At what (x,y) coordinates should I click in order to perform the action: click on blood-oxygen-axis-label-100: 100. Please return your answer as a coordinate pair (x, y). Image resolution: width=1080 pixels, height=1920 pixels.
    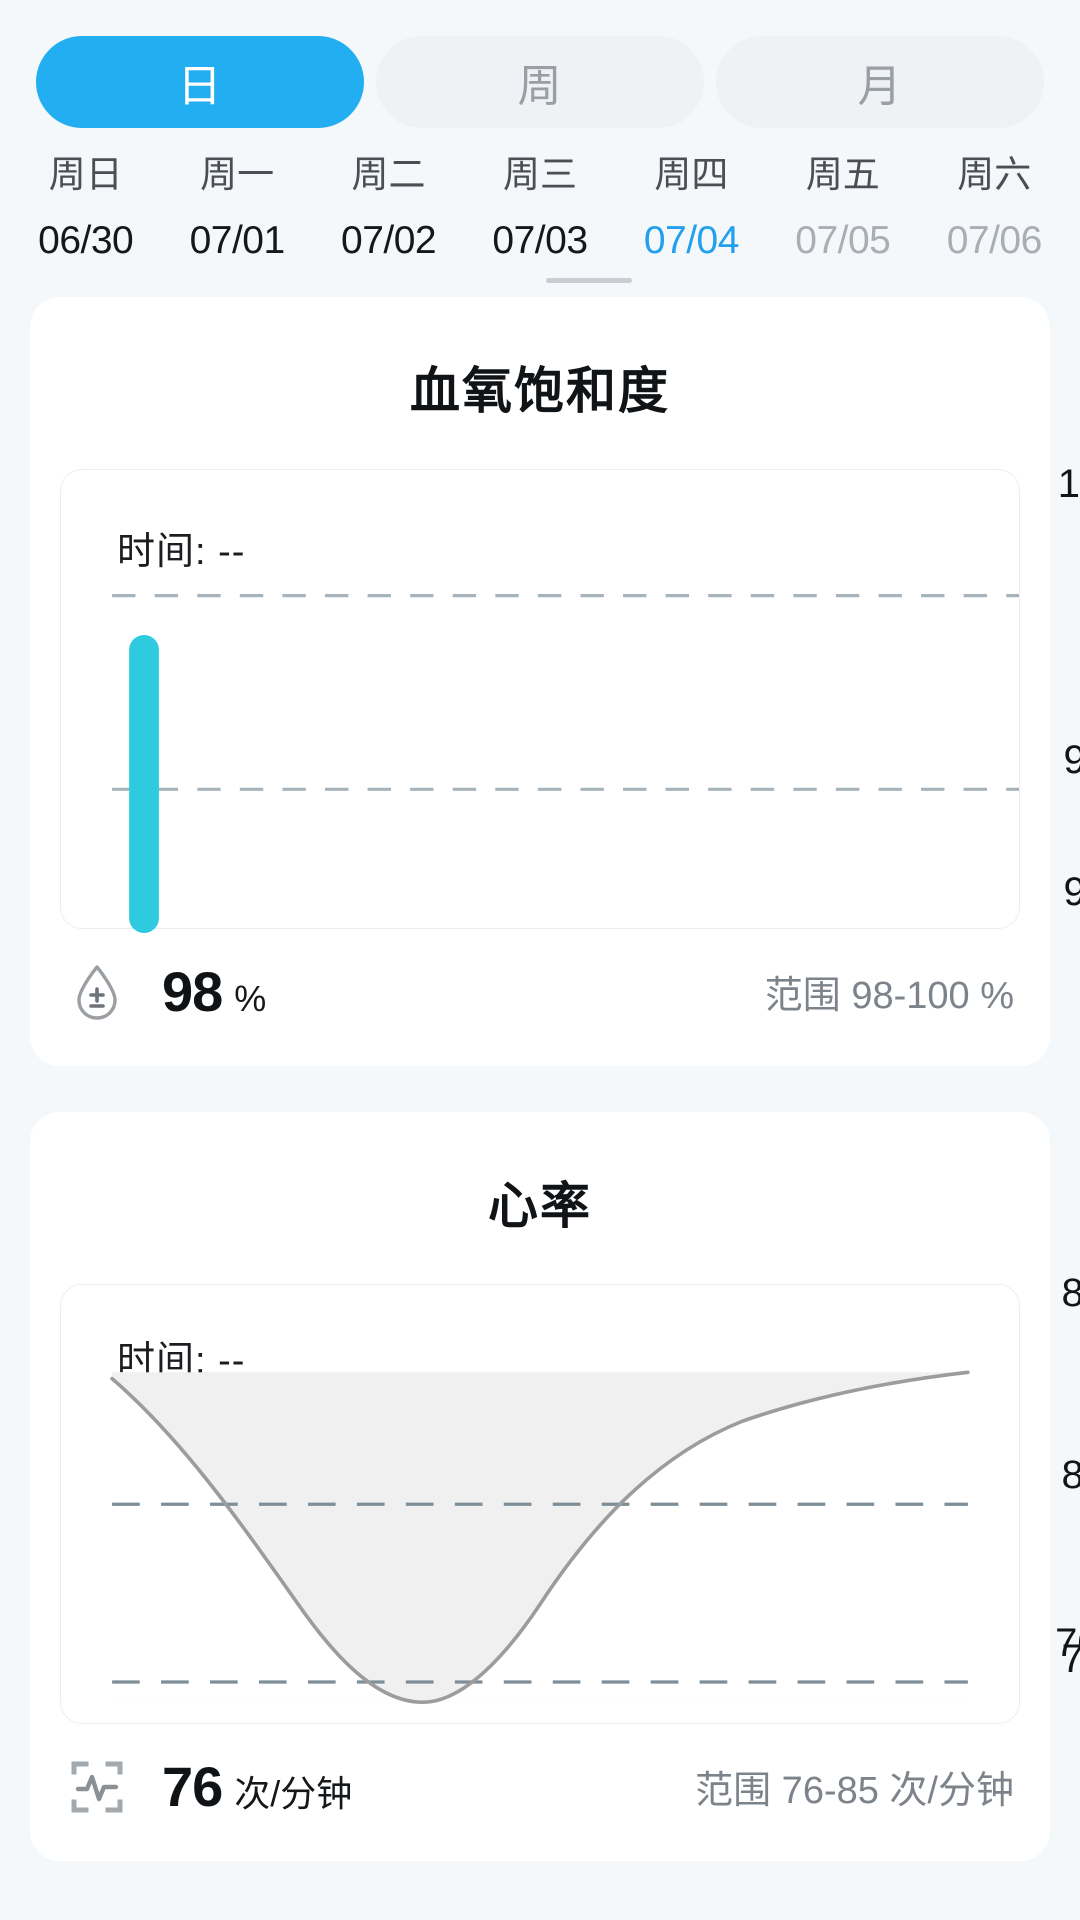
    Looking at the image, I should click on (1068, 484).